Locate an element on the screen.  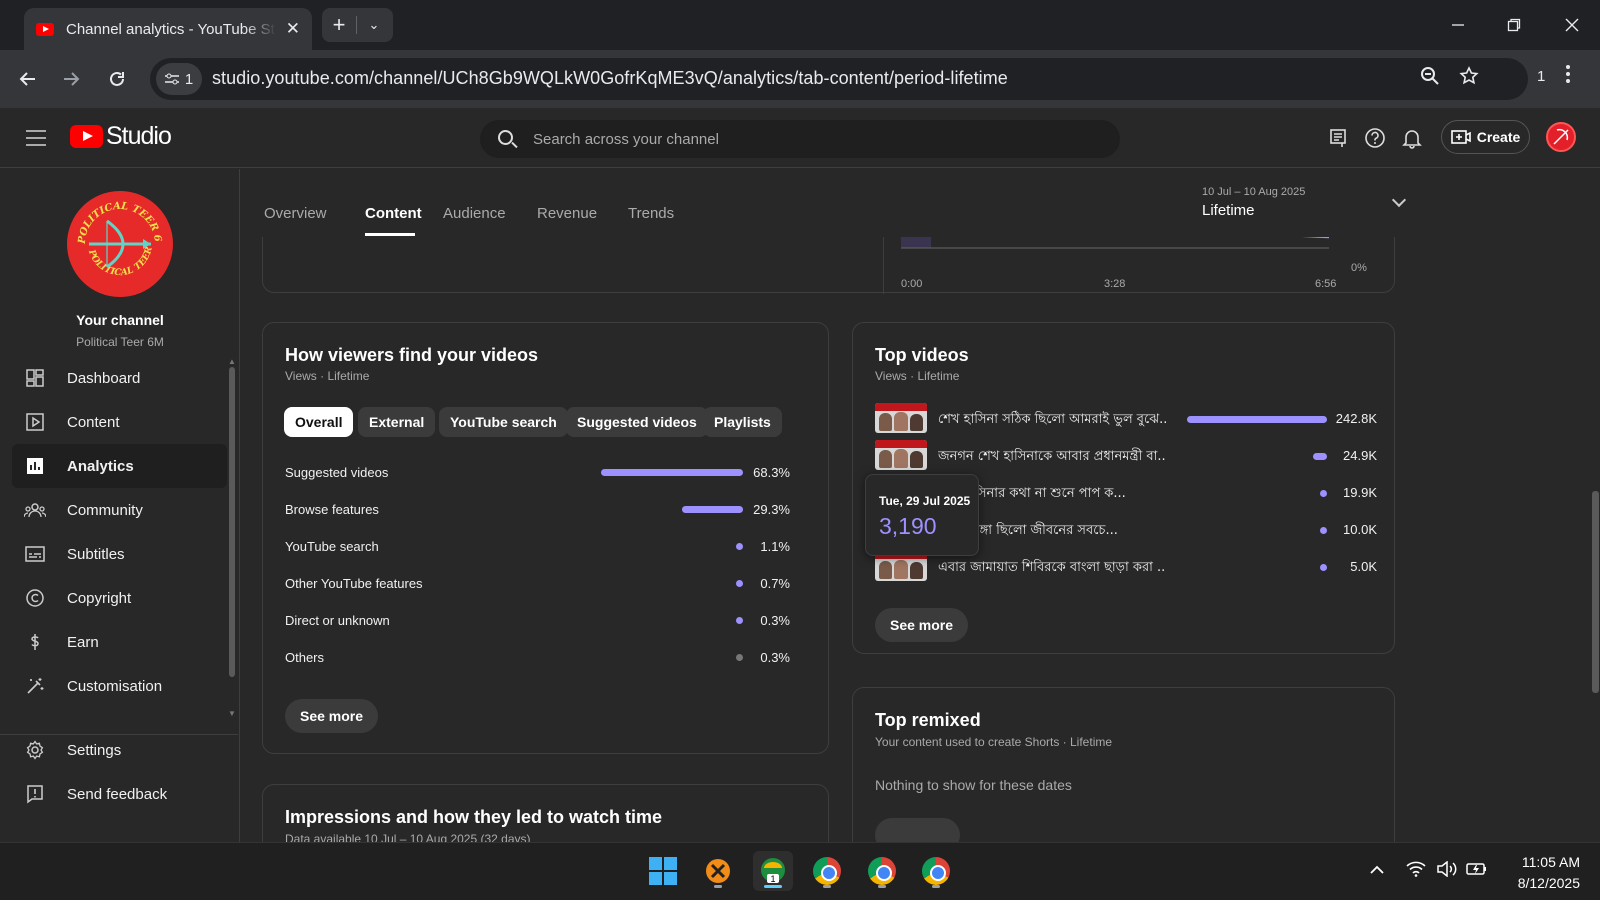
zoom-icon is located at coordinates (1430, 79).